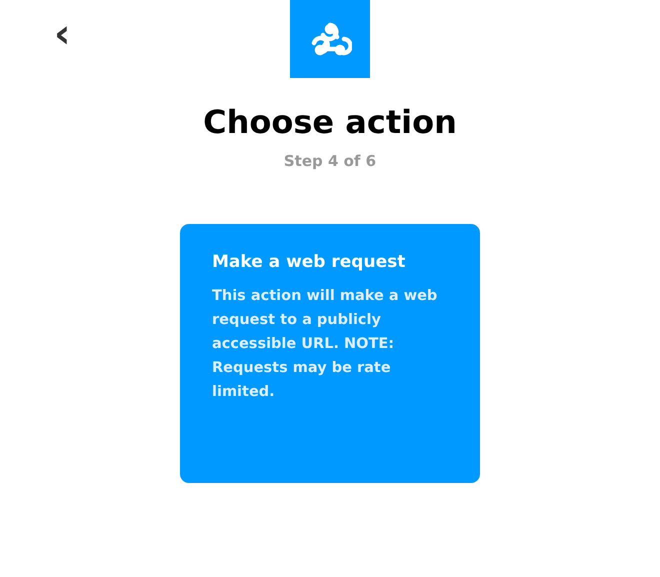  I want to click on step-indicator: Step 4 of 6, so click(330, 161).